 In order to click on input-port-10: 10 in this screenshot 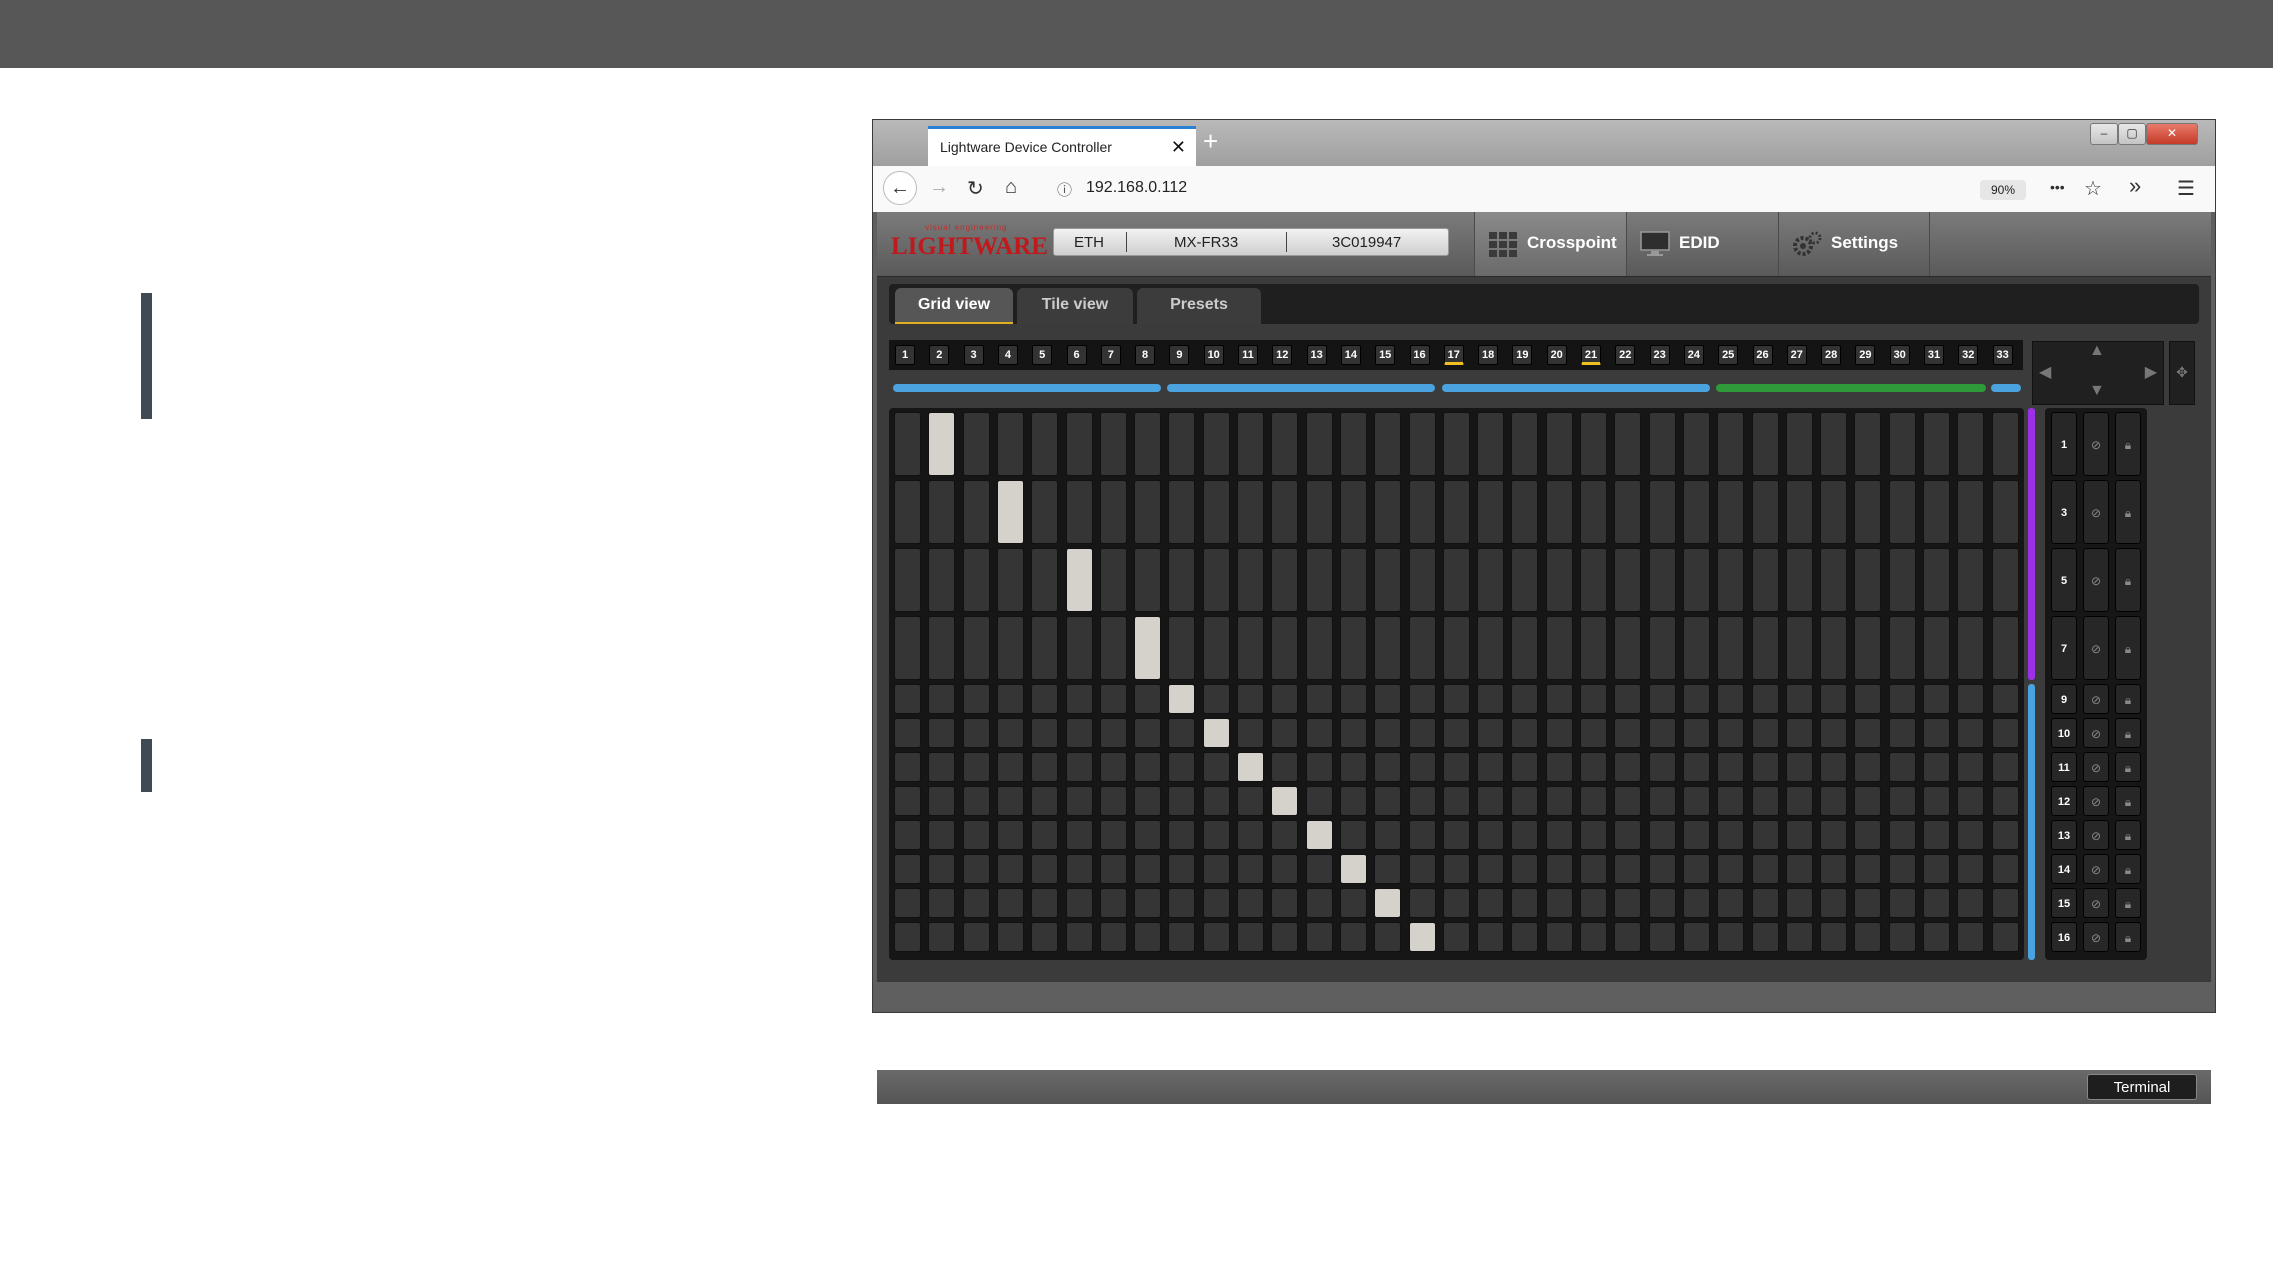, I will do `click(1213, 355)`.